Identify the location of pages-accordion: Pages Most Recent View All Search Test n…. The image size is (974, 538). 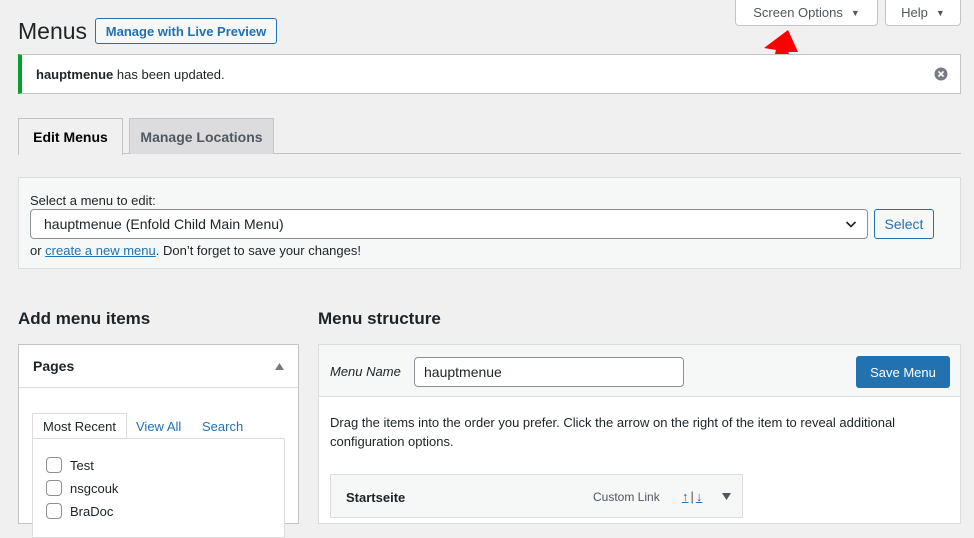
(158, 441).